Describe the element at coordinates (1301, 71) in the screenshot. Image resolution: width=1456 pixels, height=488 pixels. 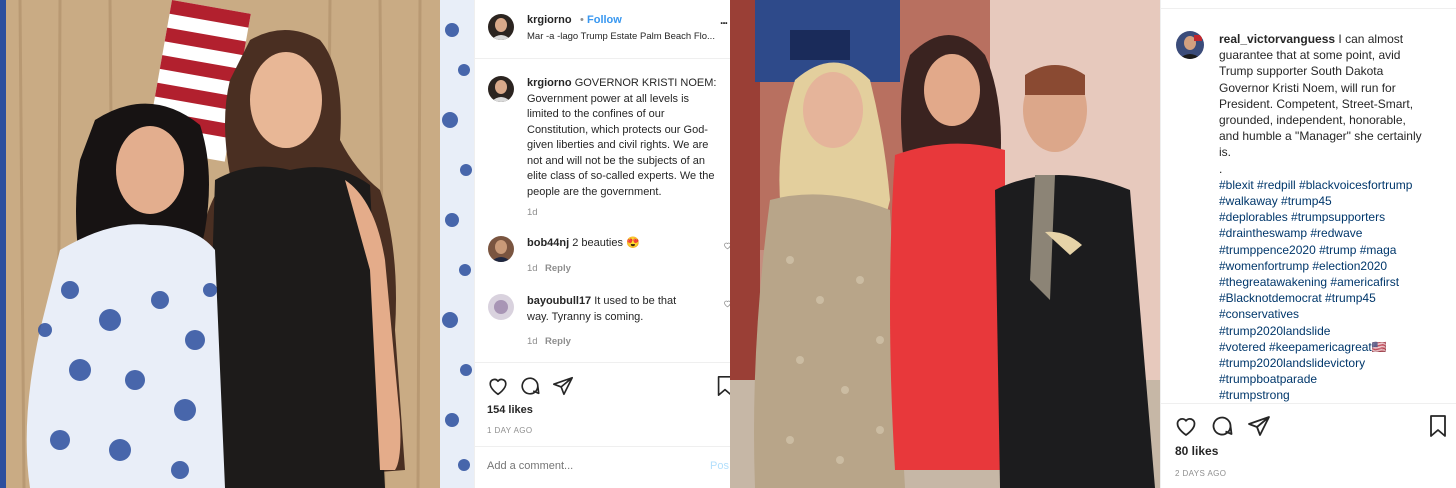
I see `caption-line: Trump supporter South Dakota` at that location.